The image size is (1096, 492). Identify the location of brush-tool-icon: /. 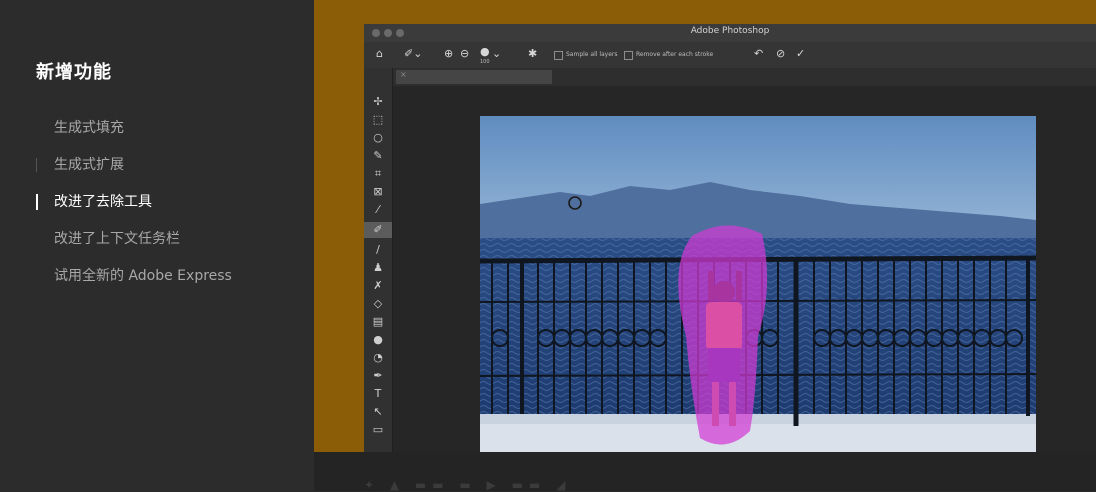
(378, 250).